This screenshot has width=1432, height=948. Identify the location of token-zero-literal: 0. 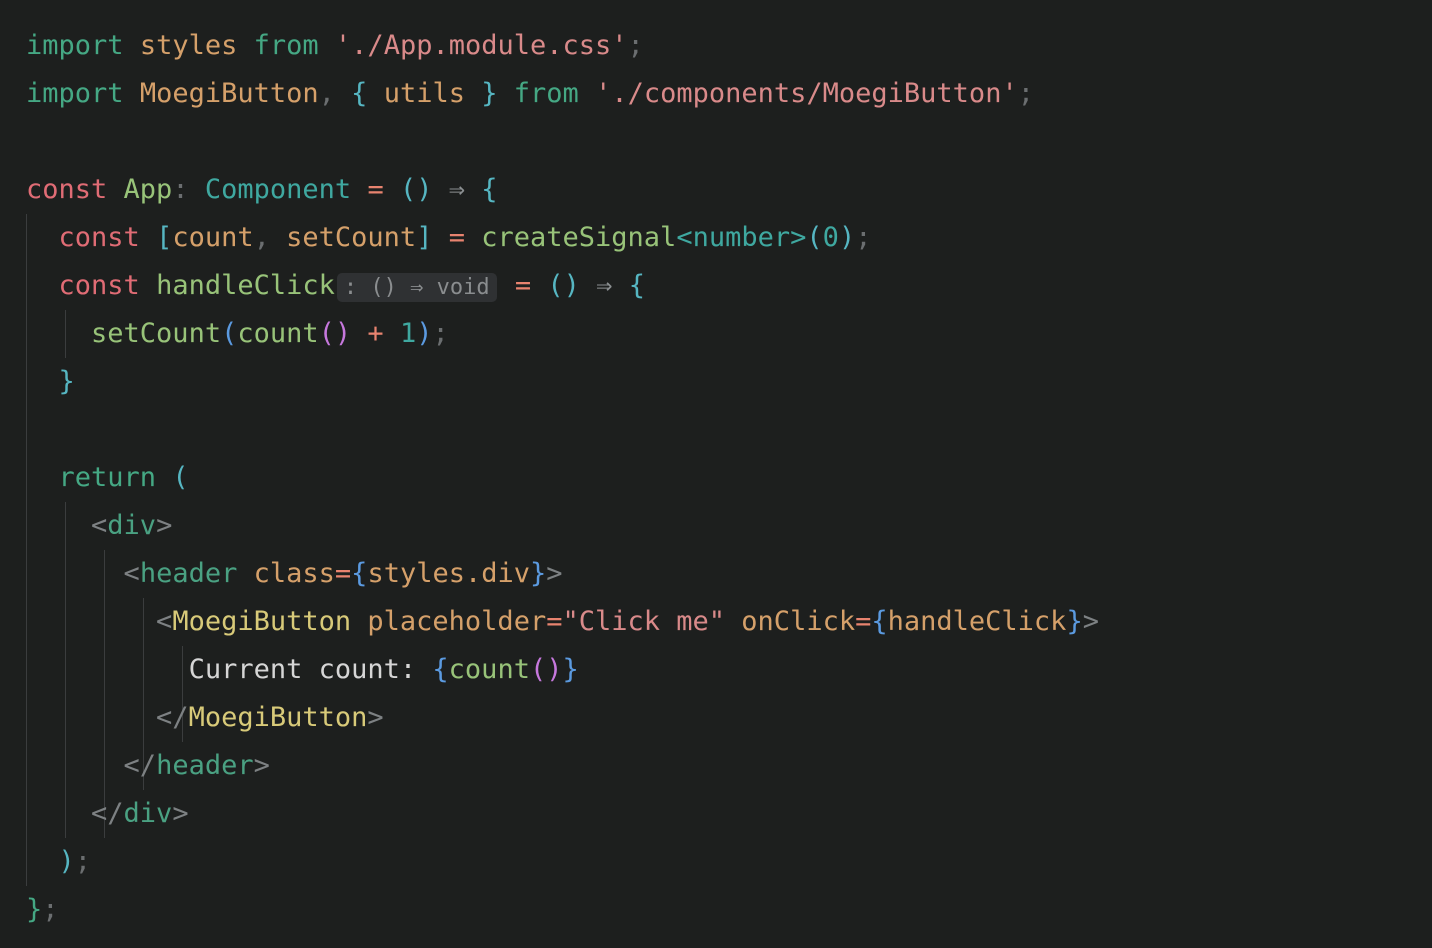
(830, 237).